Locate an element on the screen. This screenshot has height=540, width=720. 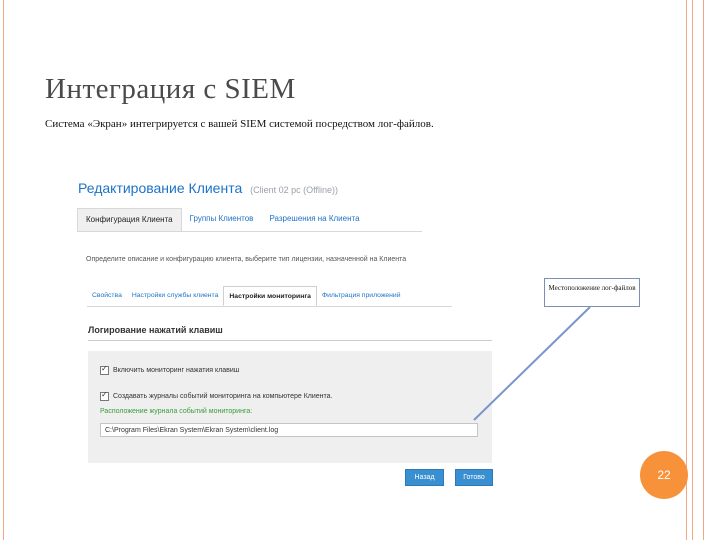
callout-pointer is located at coordinates (532, 363).